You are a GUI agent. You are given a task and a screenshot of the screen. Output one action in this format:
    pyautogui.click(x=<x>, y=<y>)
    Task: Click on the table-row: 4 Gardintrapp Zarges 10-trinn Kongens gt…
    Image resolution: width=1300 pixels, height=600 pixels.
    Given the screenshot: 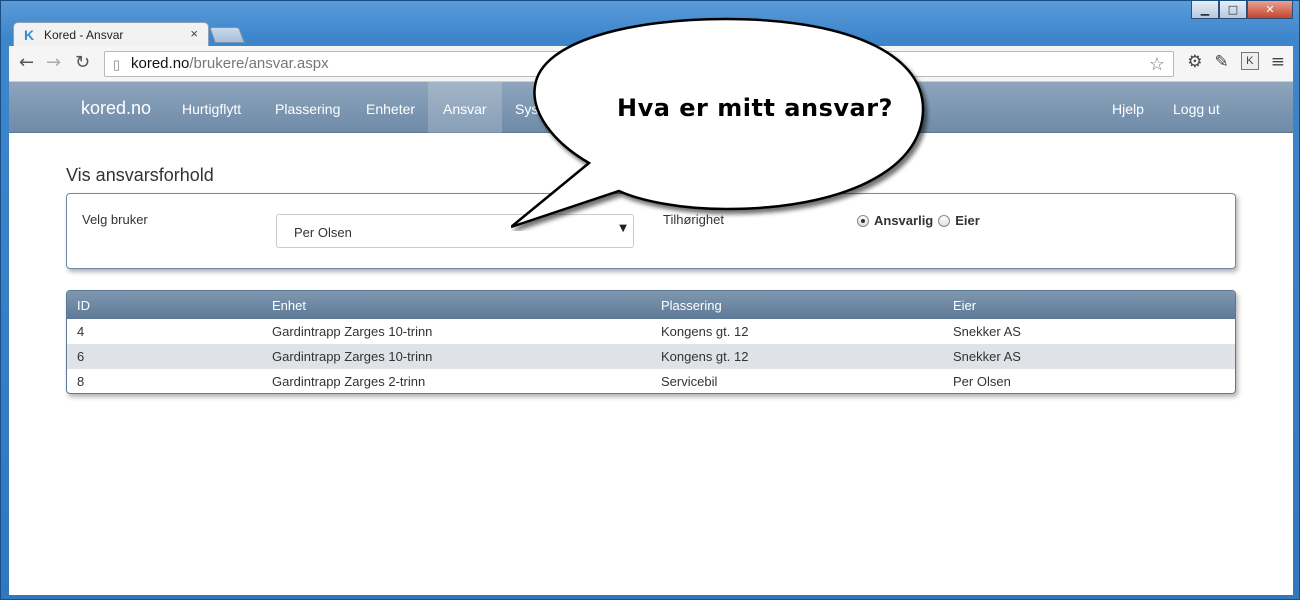 What is the action you would take?
    pyautogui.click(x=651, y=331)
    